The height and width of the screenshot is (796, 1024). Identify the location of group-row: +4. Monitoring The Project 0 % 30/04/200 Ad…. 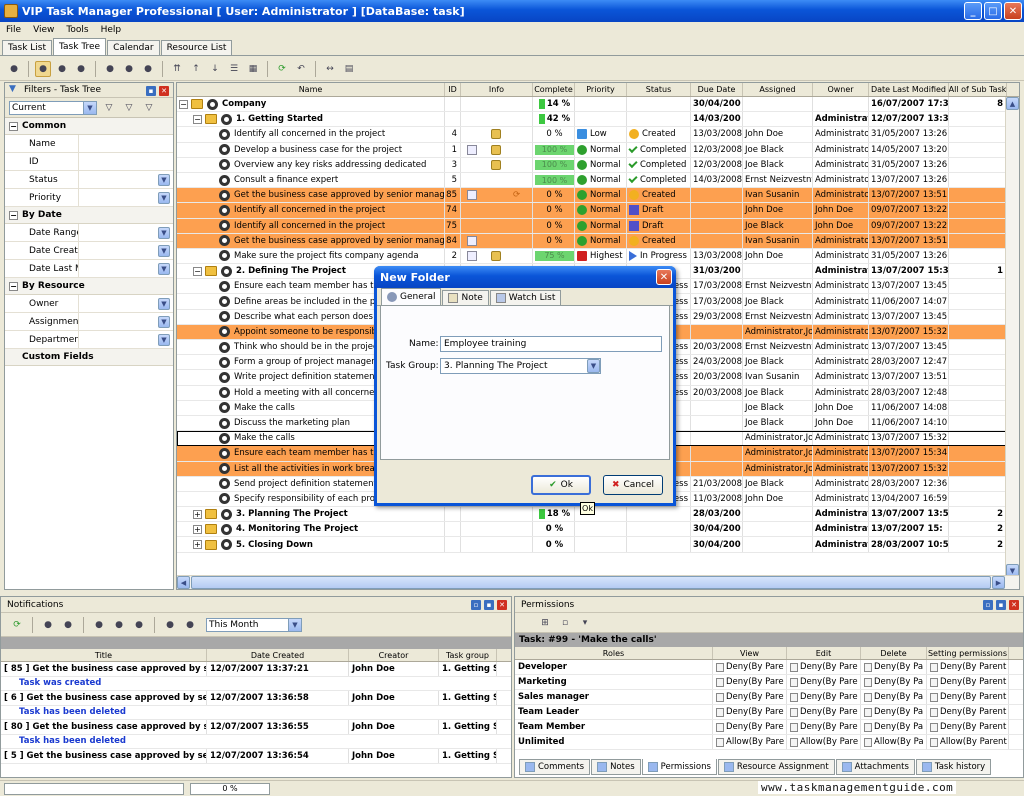
(598, 530).